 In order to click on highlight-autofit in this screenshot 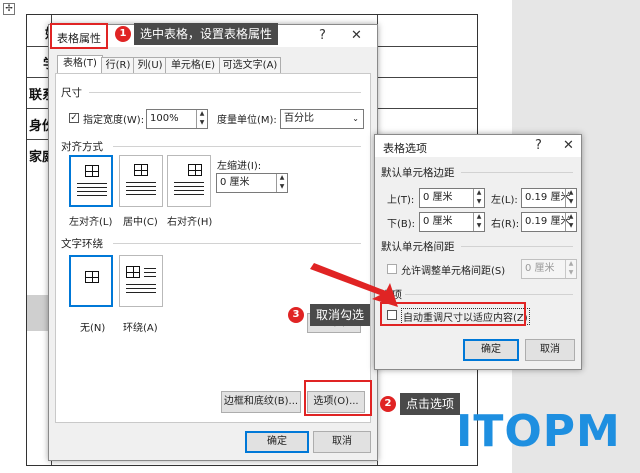, I will do `click(453, 314)`.